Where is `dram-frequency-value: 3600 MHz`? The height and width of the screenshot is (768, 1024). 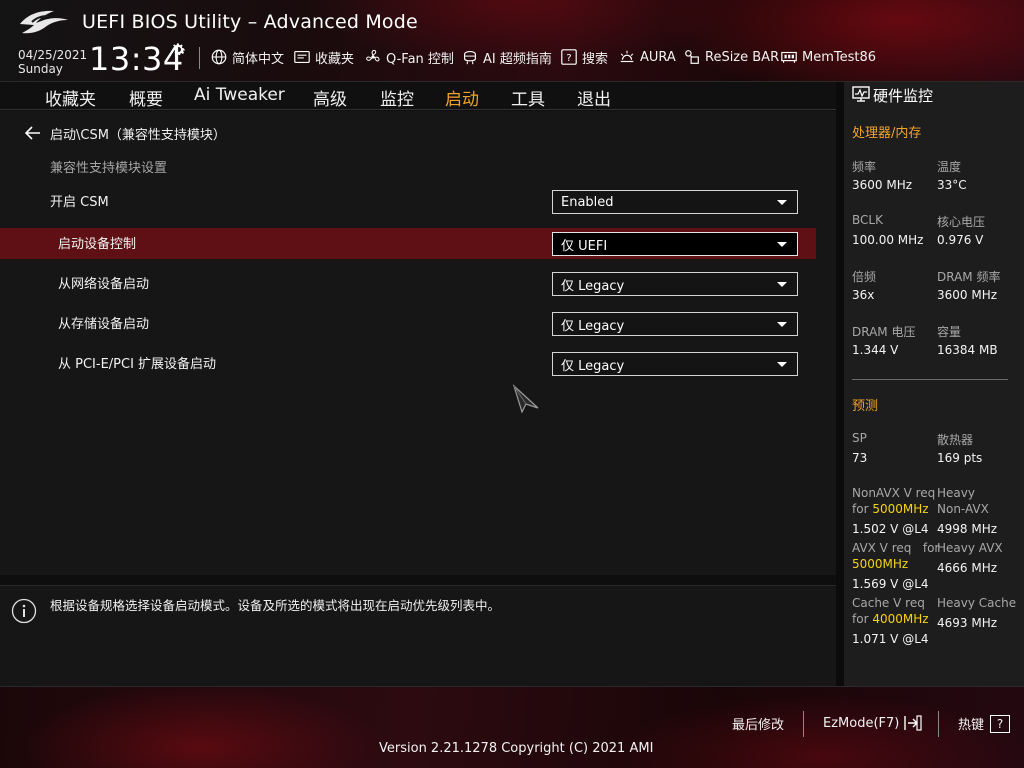
dram-frequency-value: 3600 MHz is located at coordinates (967, 295).